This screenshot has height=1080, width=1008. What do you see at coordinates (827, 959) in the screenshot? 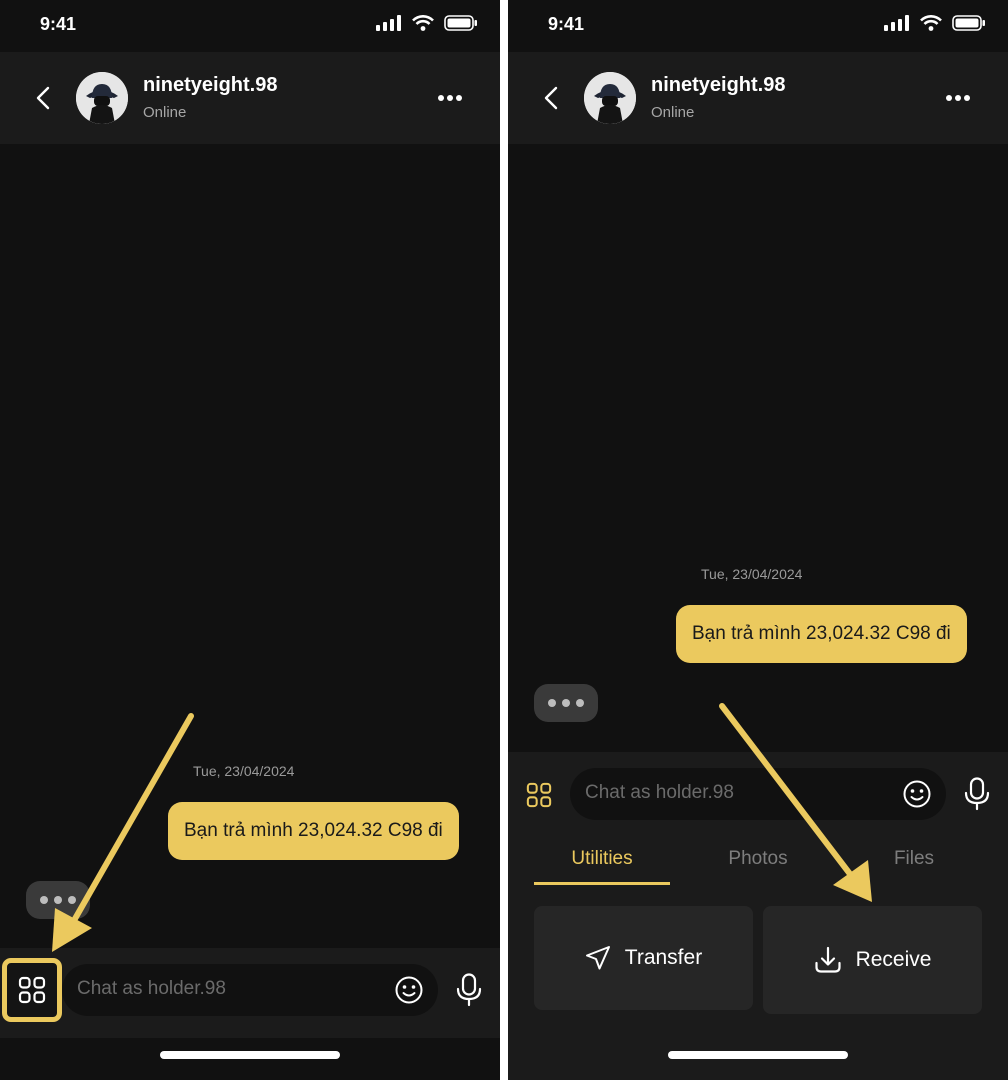
I see `download-icon` at bounding box center [827, 959].